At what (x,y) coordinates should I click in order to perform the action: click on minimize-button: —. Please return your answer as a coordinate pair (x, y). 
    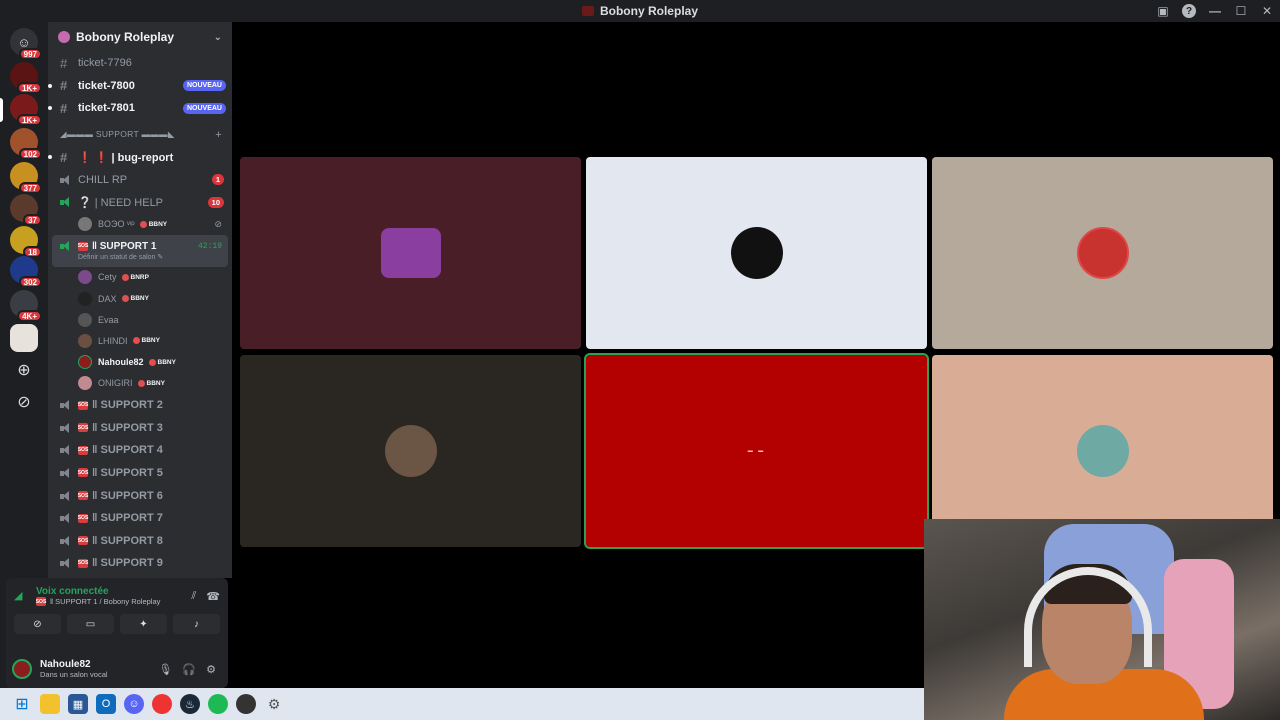
    Looking at the image, I should click on (1215, 11).